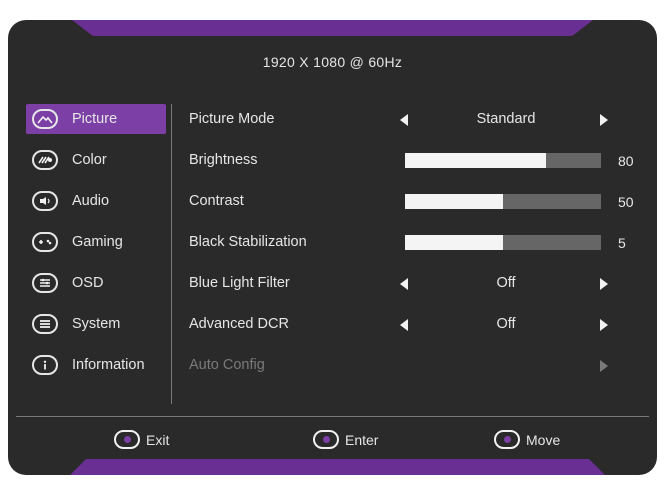 The height and width of the screenshot is (488, 665). I want to click on vertical-divider, so click(171, 254).